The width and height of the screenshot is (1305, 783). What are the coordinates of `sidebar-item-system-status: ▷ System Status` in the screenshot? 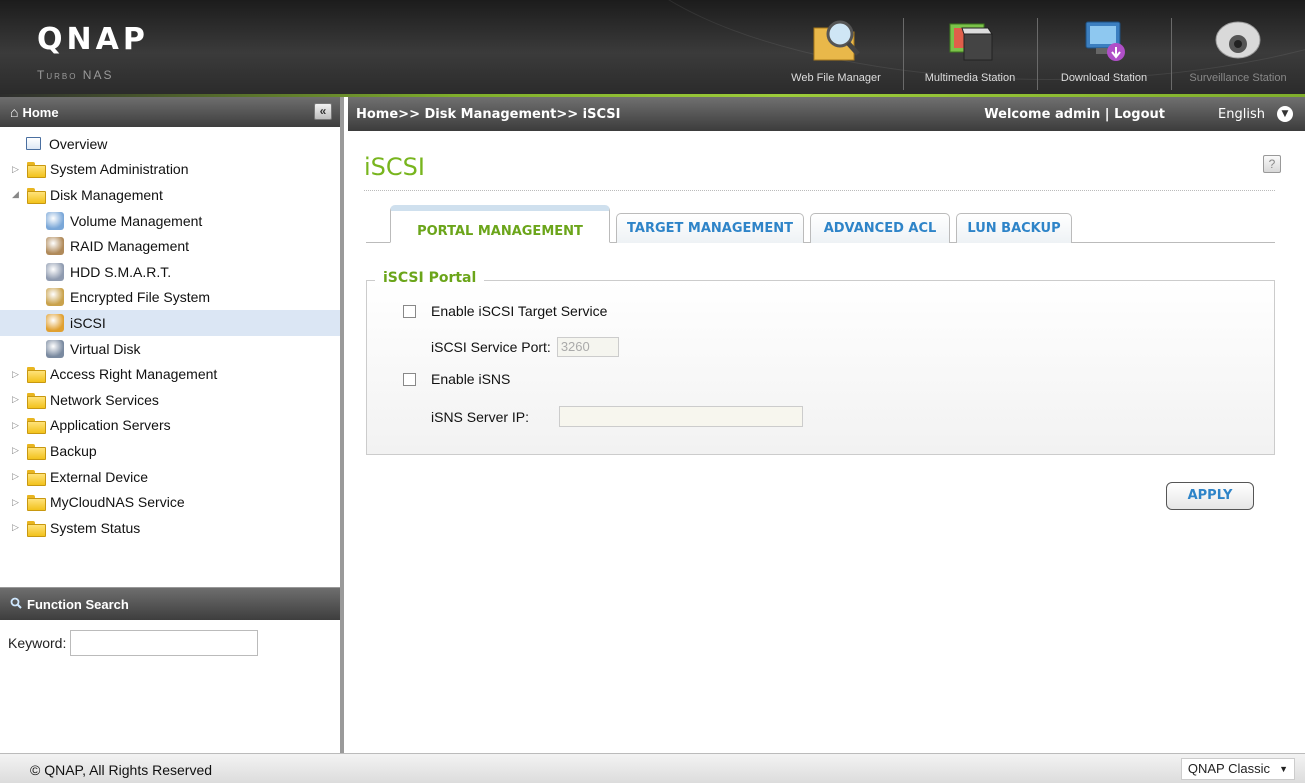 It's located at (170, 528).